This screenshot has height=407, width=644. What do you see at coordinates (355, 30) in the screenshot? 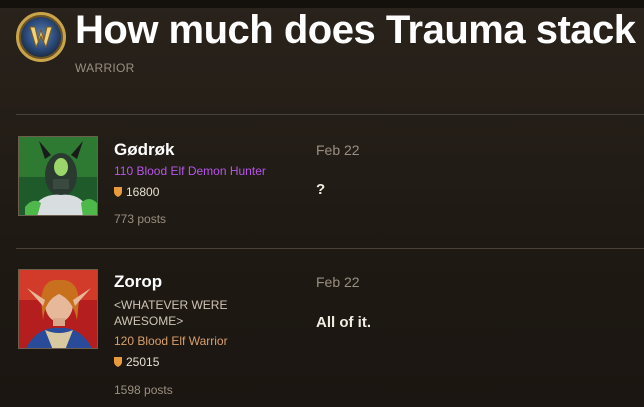
I see `page-title: How much does Trauma stack` at bounding box center [355, 30].